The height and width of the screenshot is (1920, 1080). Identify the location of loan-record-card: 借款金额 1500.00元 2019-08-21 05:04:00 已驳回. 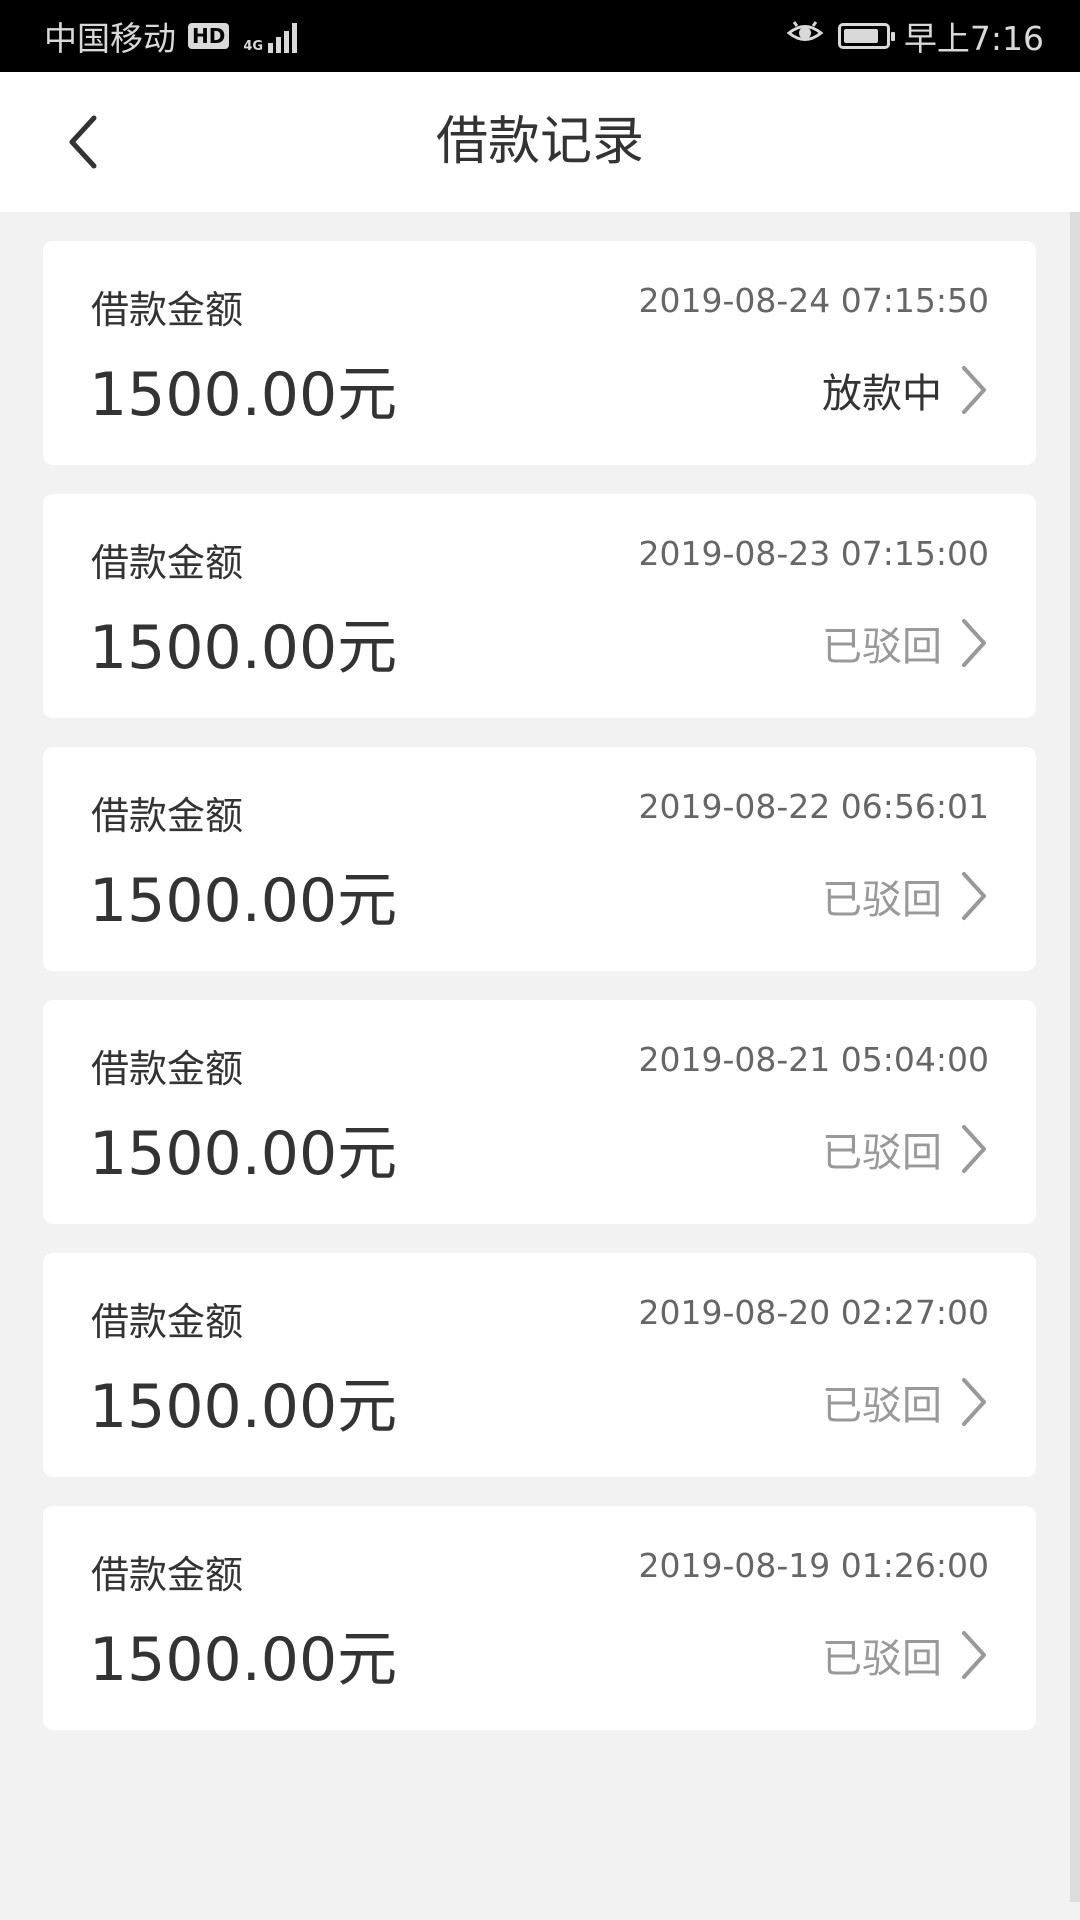
(539, 1112).